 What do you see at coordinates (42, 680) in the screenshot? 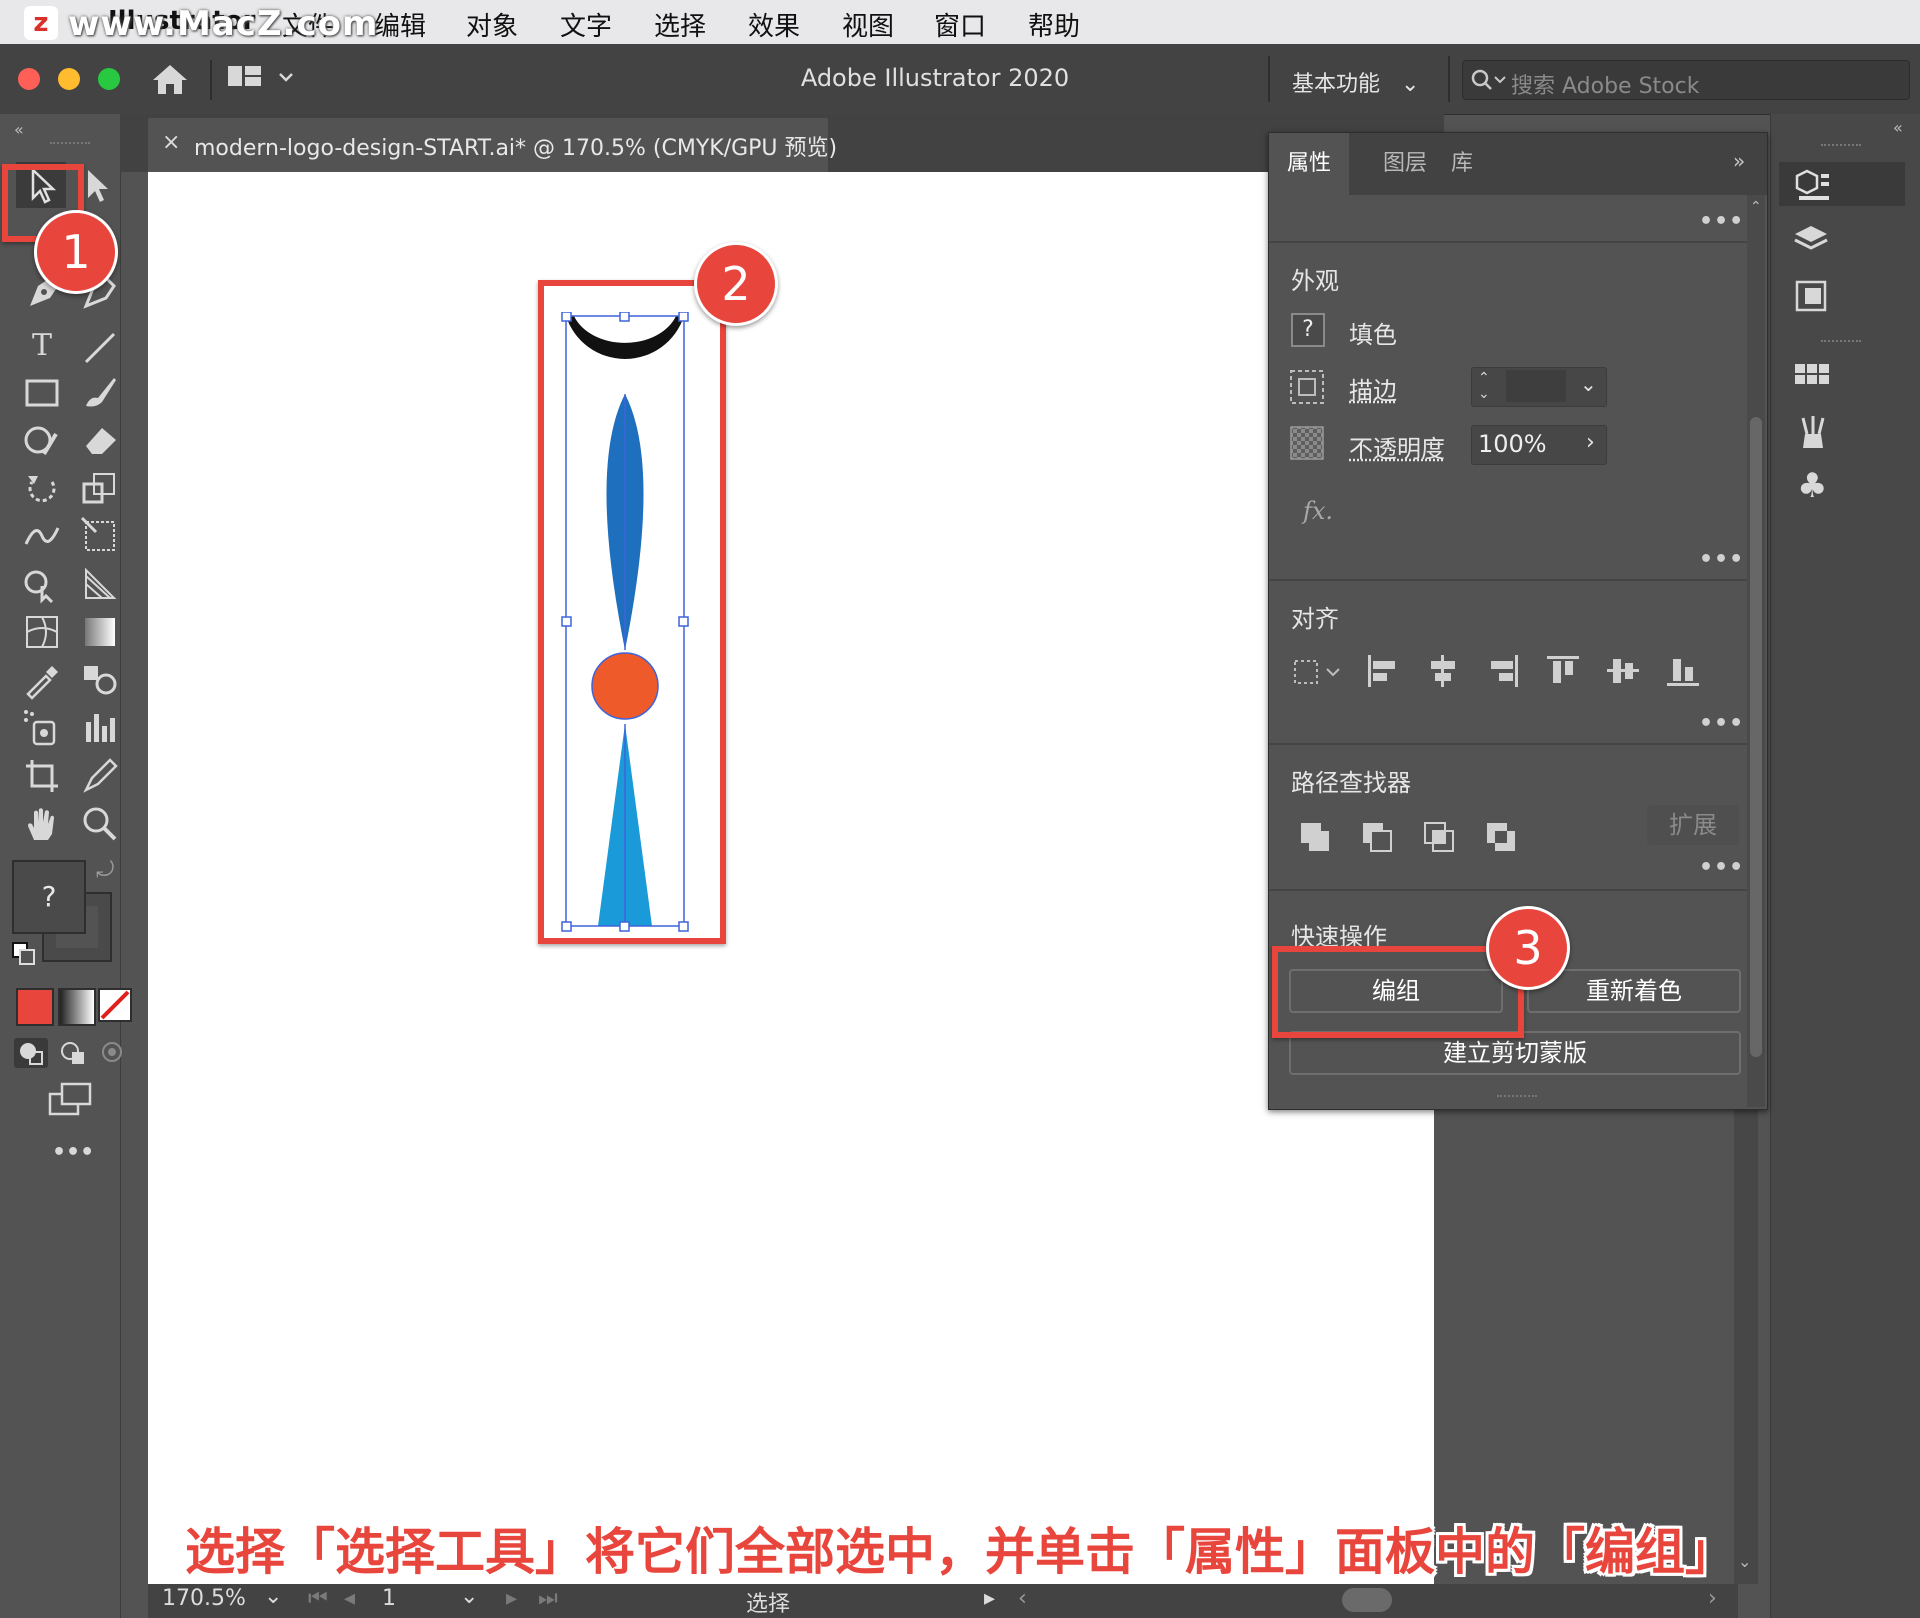
I see `eyedropper-tool-icon` at bounding box center [42, 680].